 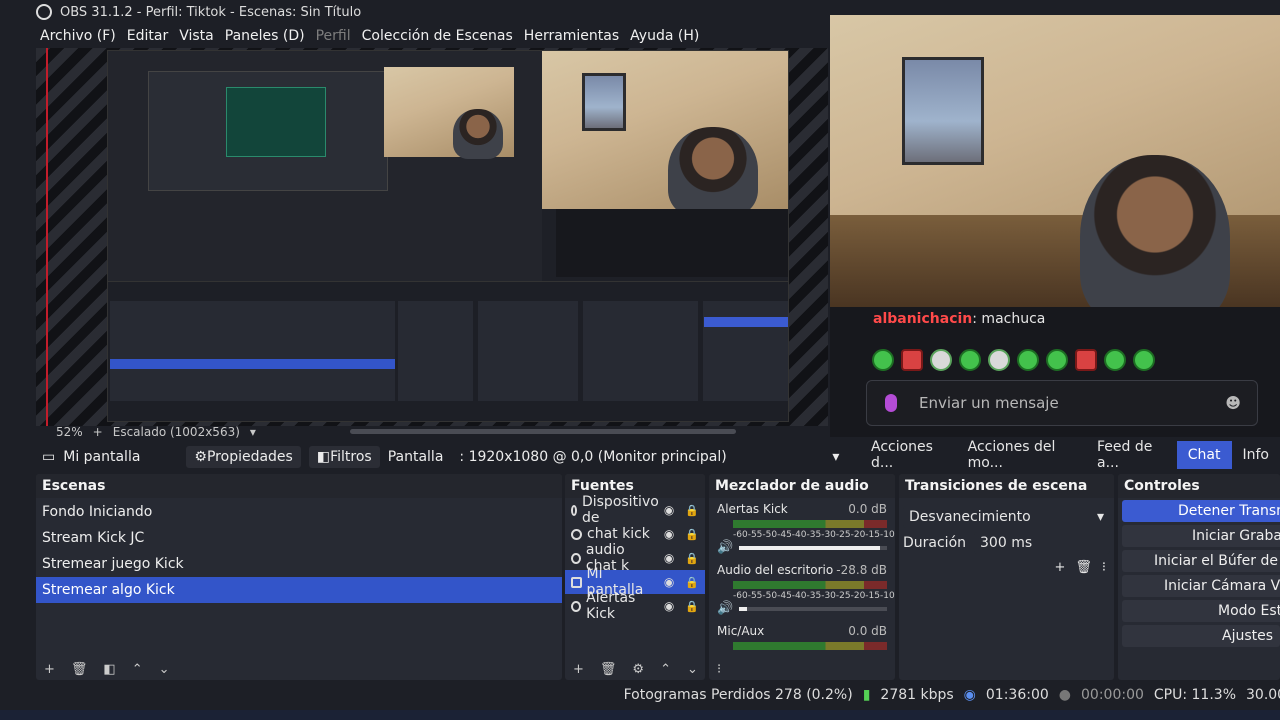 I want to click on scene-item: Stream Kick JC, so click(x=299, y=538).